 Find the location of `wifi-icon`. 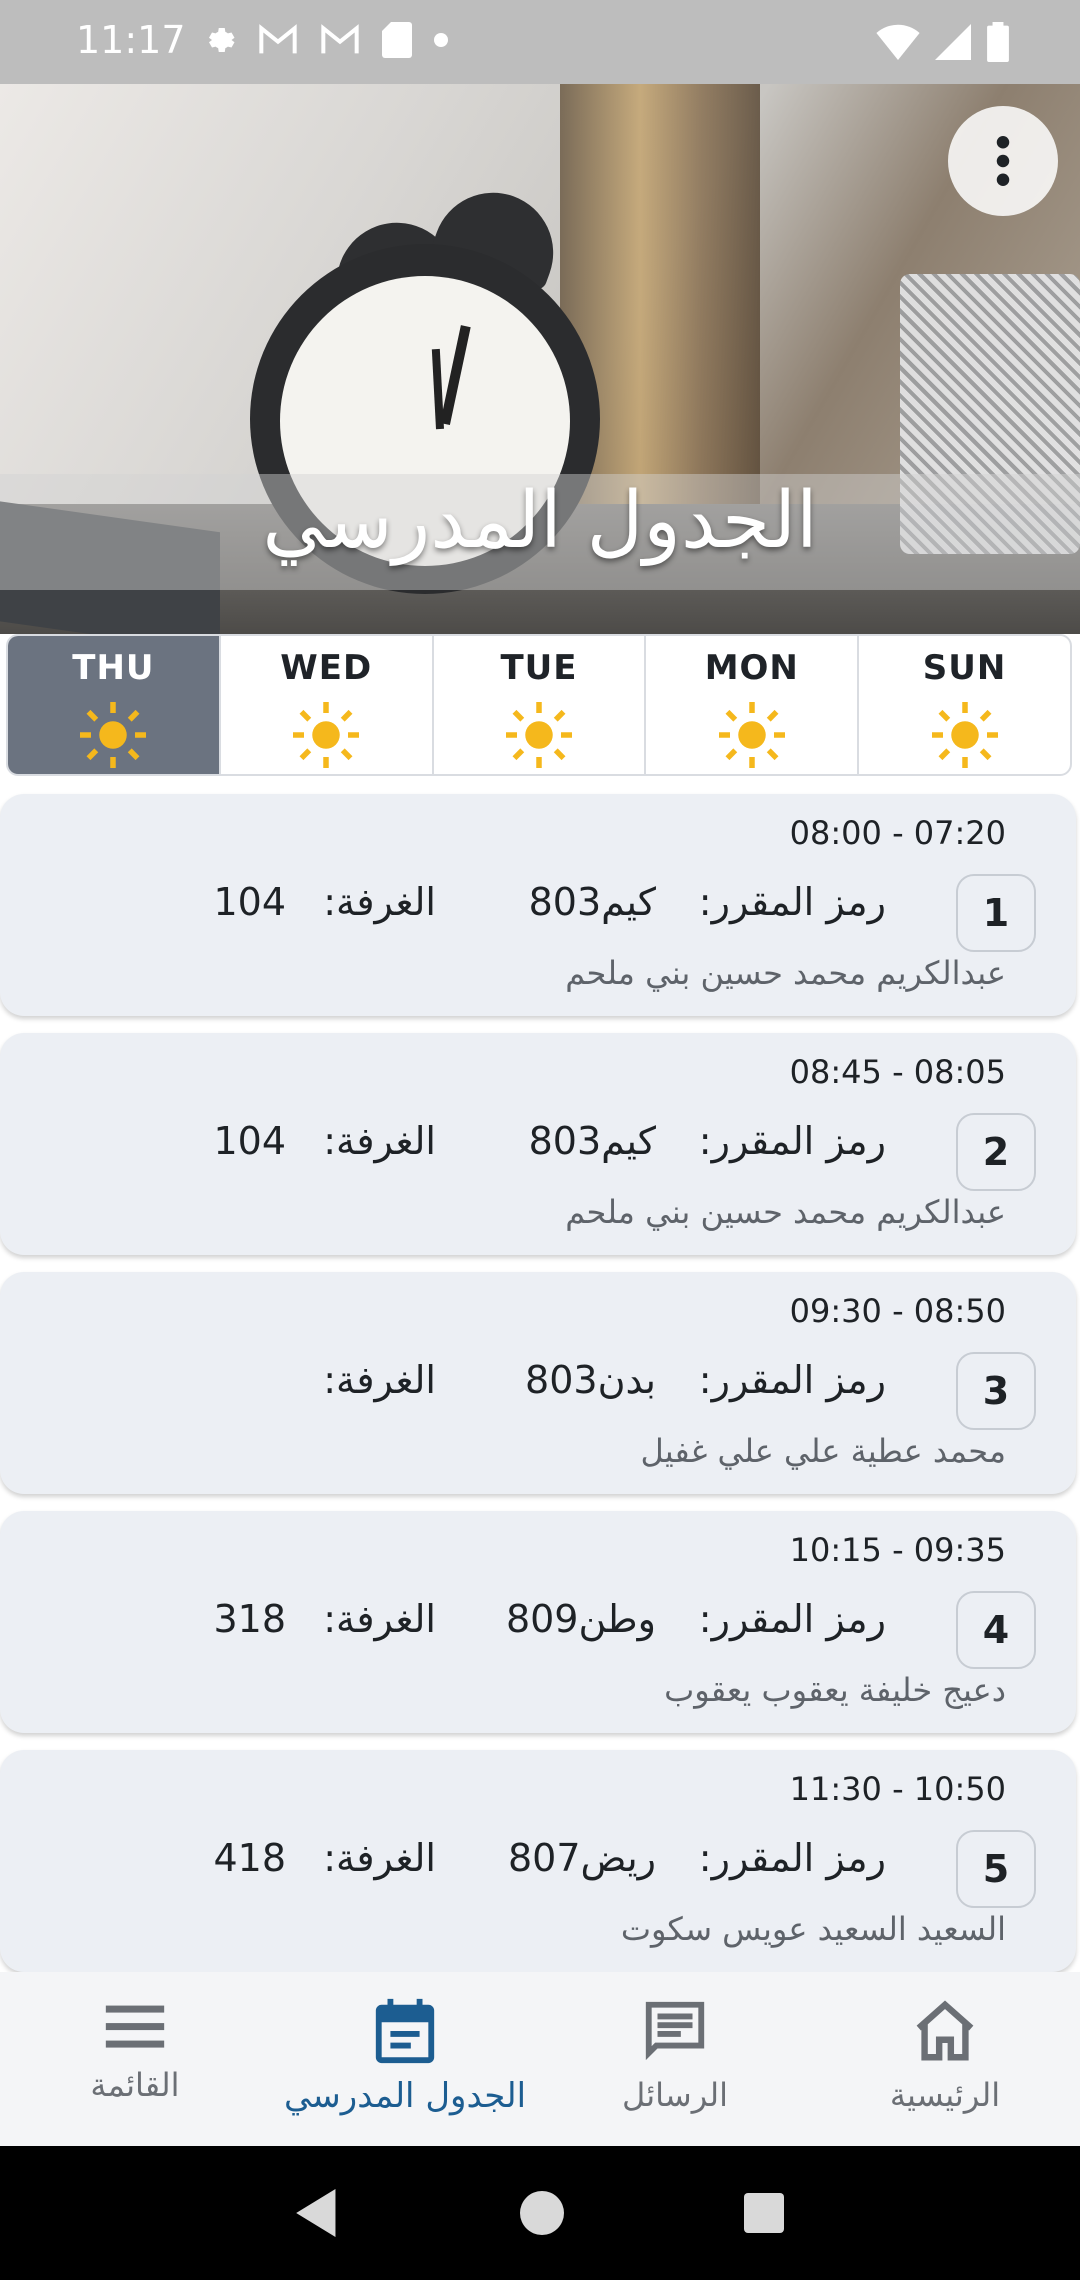

wifi-icon is located at coordinates (898, 42).